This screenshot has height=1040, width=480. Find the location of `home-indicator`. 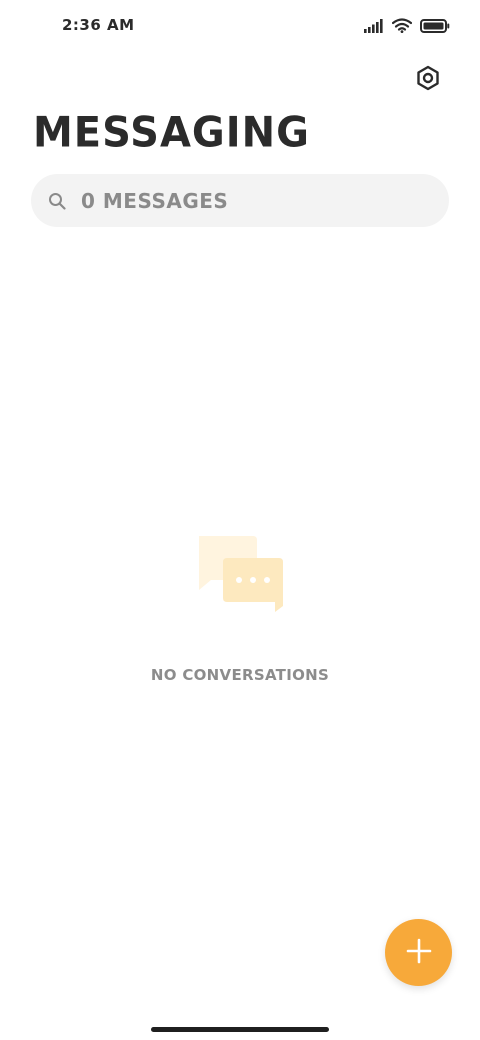

home-indicator is located at coordinates (240, 1029).